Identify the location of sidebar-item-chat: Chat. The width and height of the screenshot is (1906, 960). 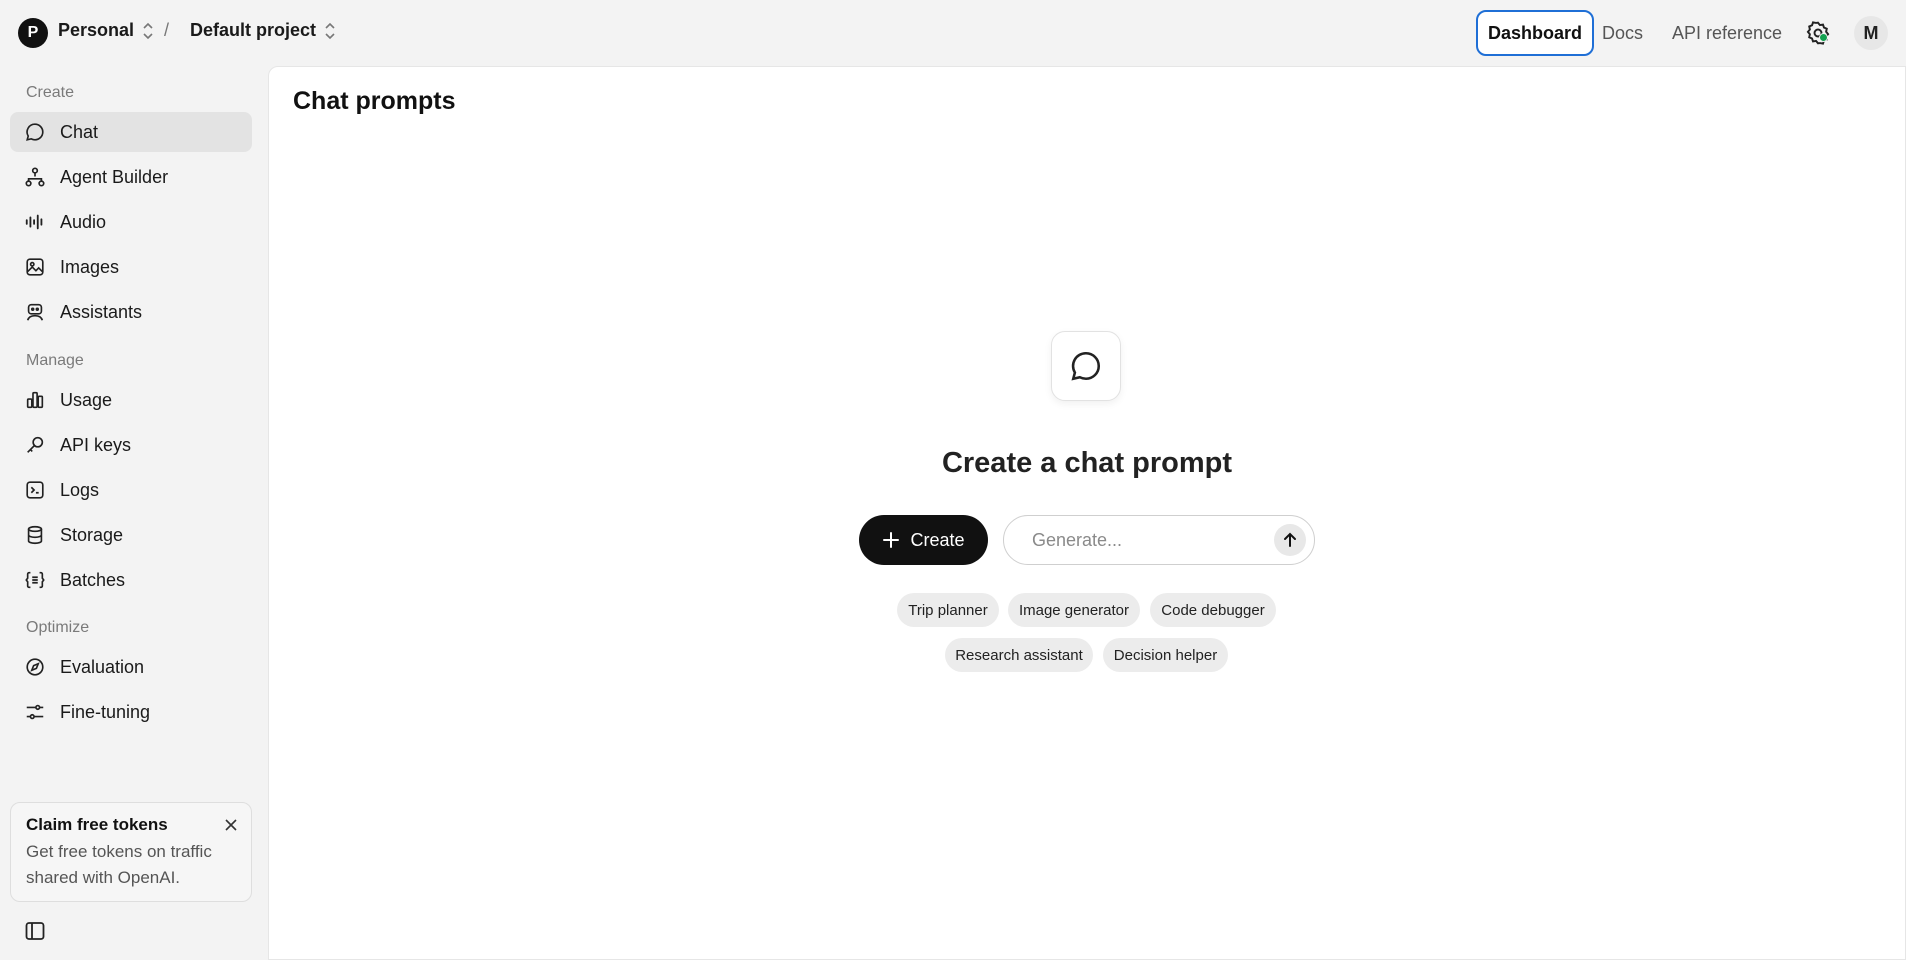
(131, 132).